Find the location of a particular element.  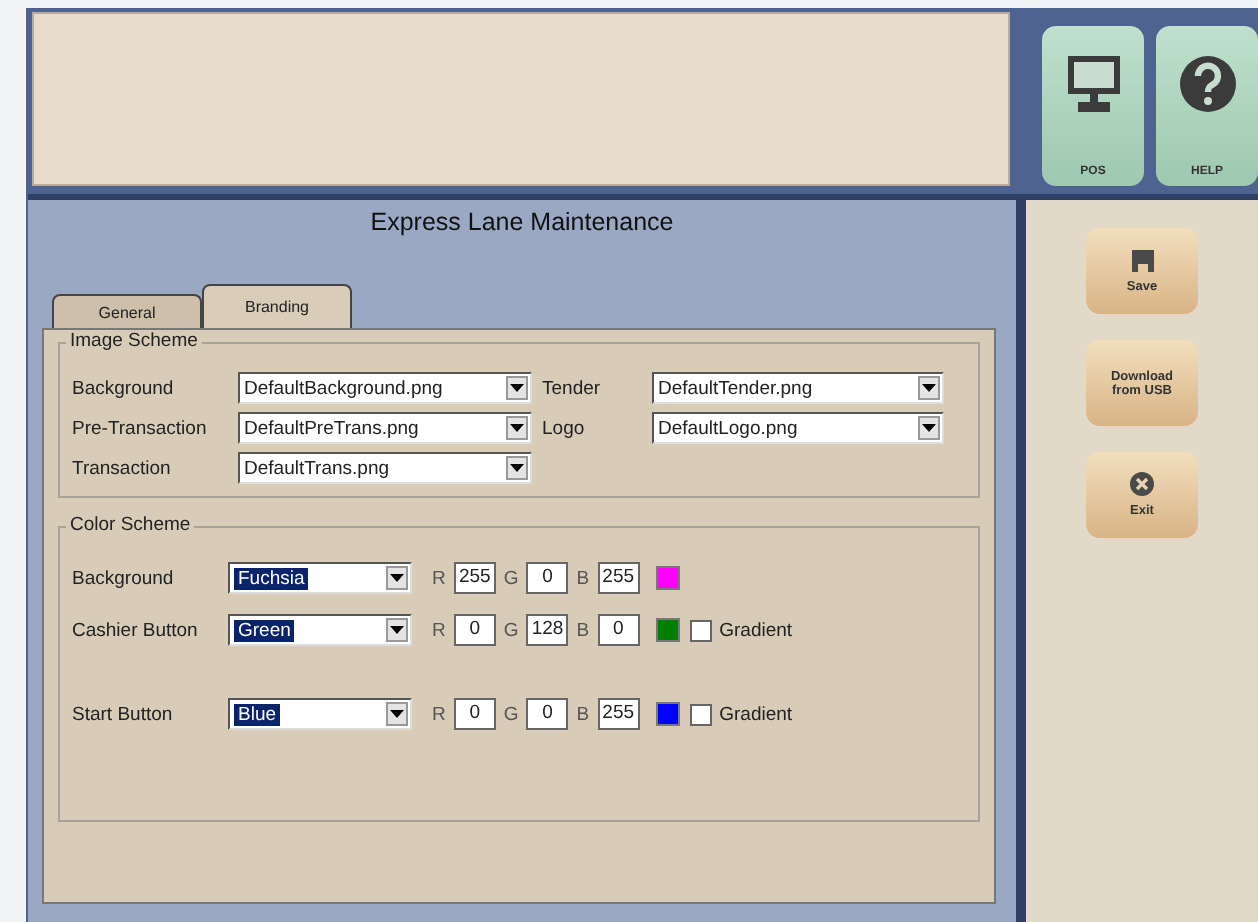

tab: General is located at coordinates (127, 311).